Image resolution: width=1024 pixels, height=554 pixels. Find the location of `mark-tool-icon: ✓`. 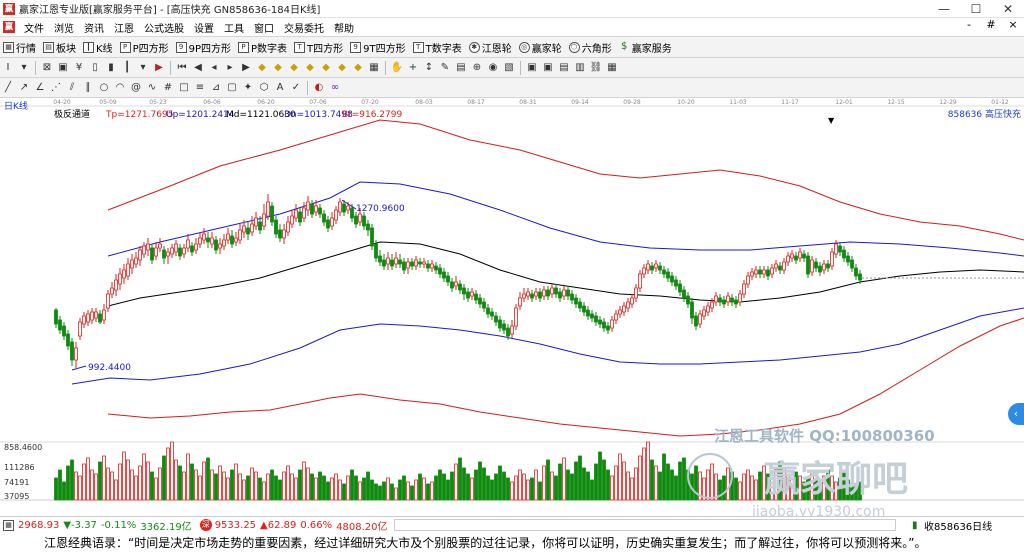

mark-tool-icon: ✓ is located at coordinates (296, 88).